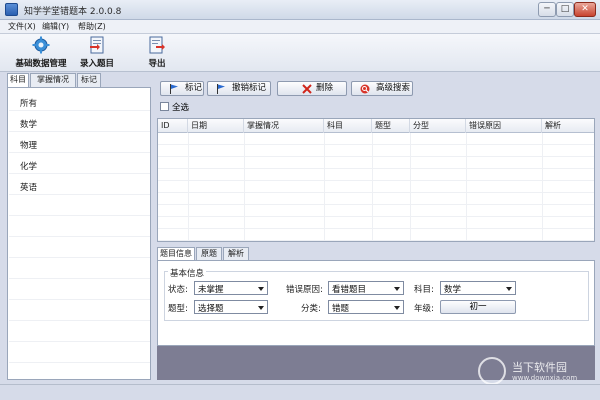 This screenshot has width=600, height=400. Describe the element at coordinates (365, 89) in the screenshot. I see `search-icon` at that location.